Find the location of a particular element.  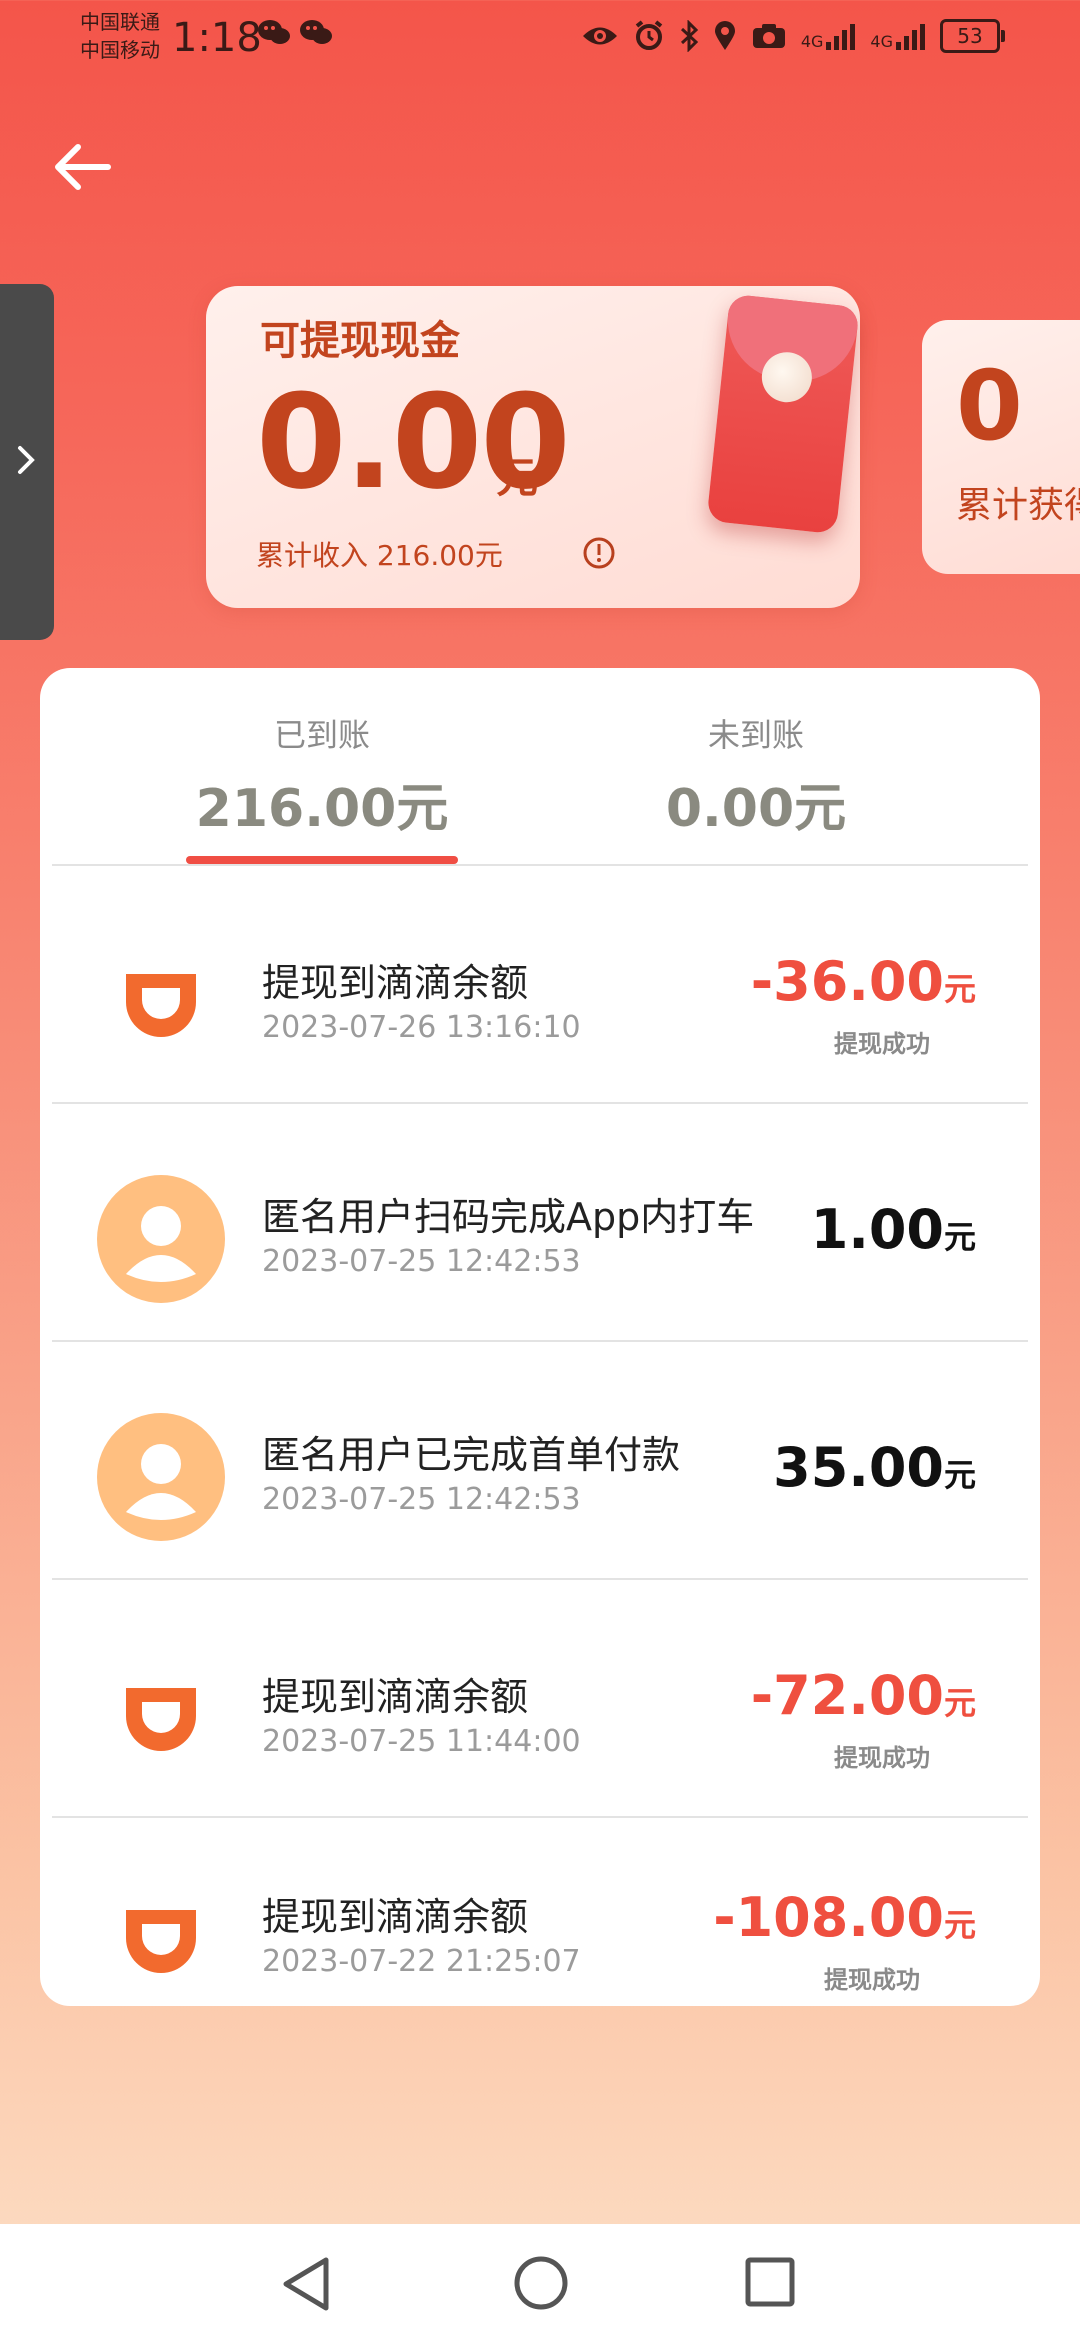

carrier-1: 中国联通 is located at coordinates (120, 22).